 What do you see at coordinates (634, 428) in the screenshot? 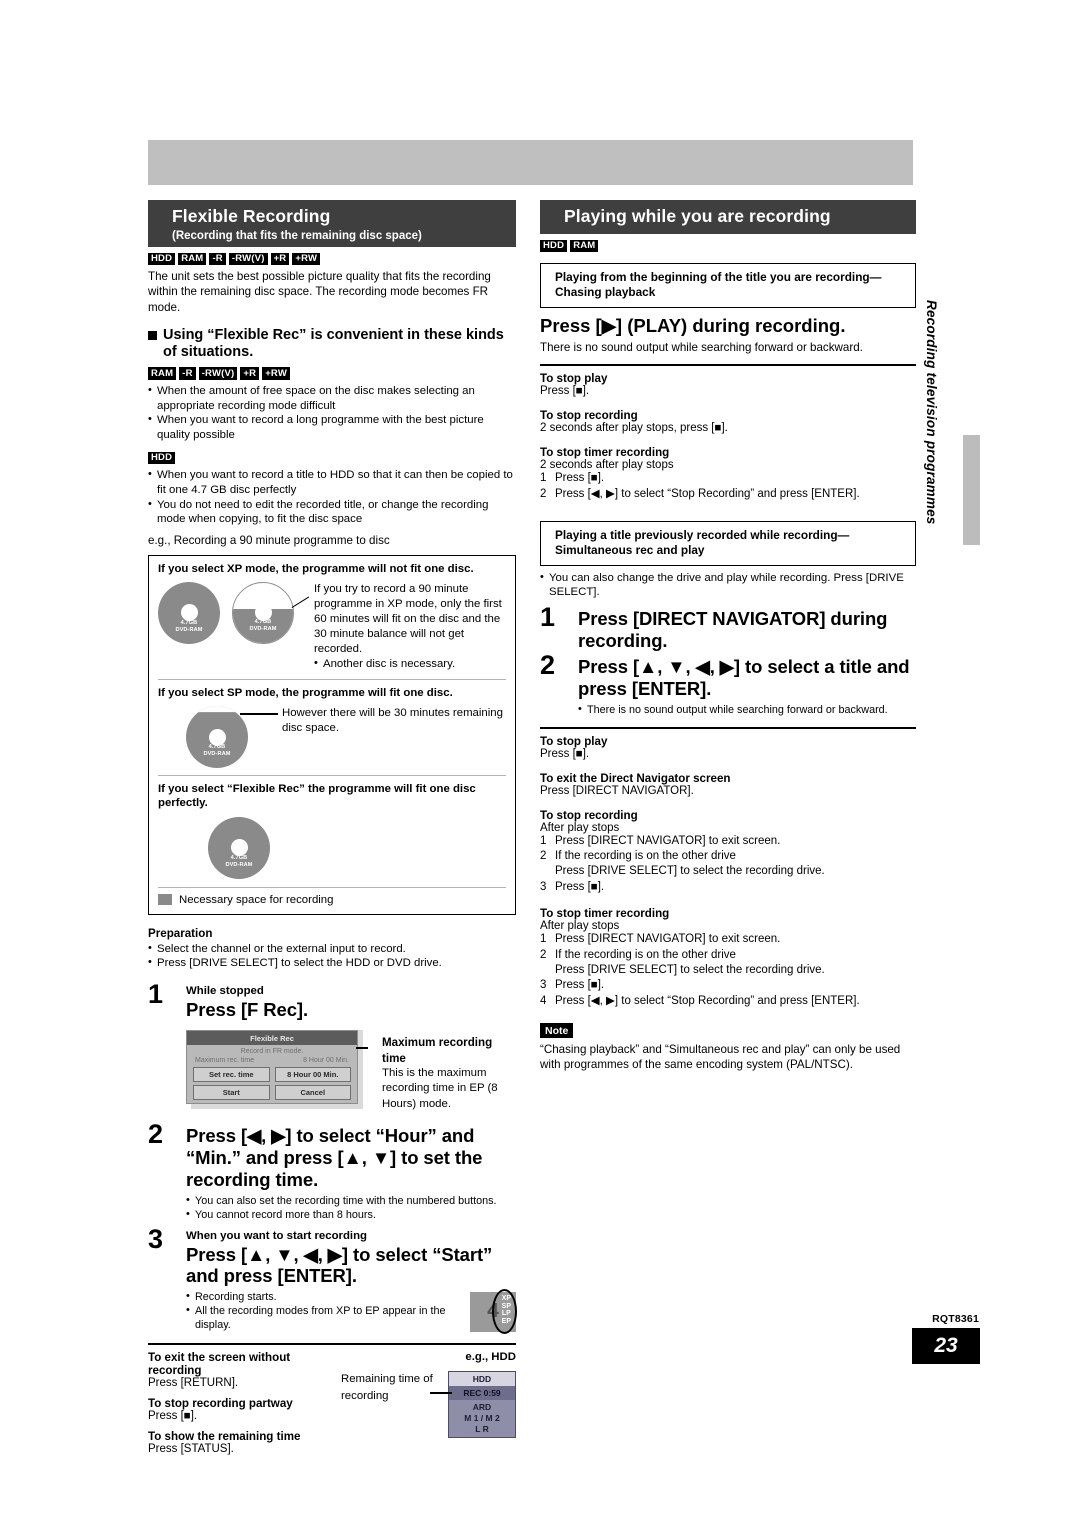
I see `footer-text: 2 seconds after play stops, press [■].` at bounding box center [634, 428].